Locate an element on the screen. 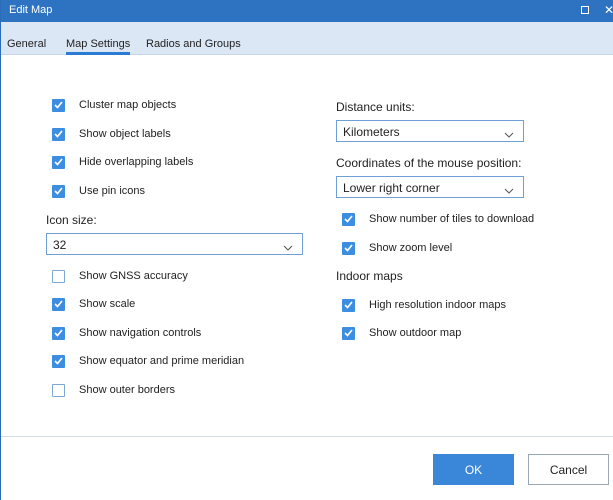 The width and height of the screenshot is (613, 500). checkbox-label: Show GNSS accuracy is located at coordinates (133, 276).